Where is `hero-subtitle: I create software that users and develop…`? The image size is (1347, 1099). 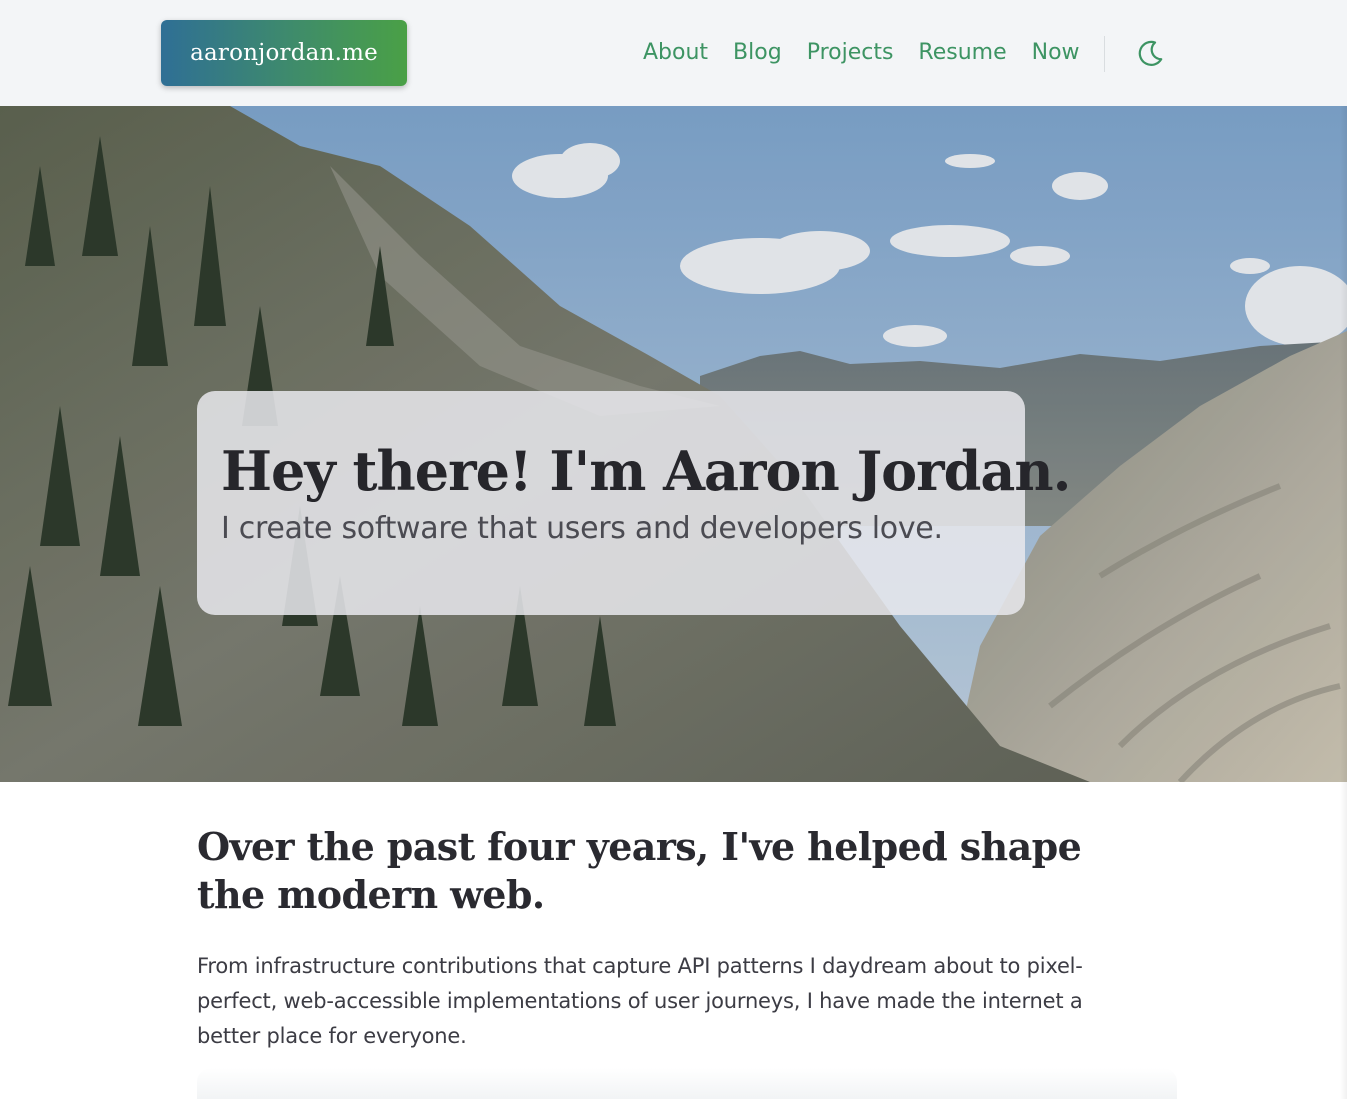
hero-subtitle: I create software that users and develop… is located at coordinates (582, 528).